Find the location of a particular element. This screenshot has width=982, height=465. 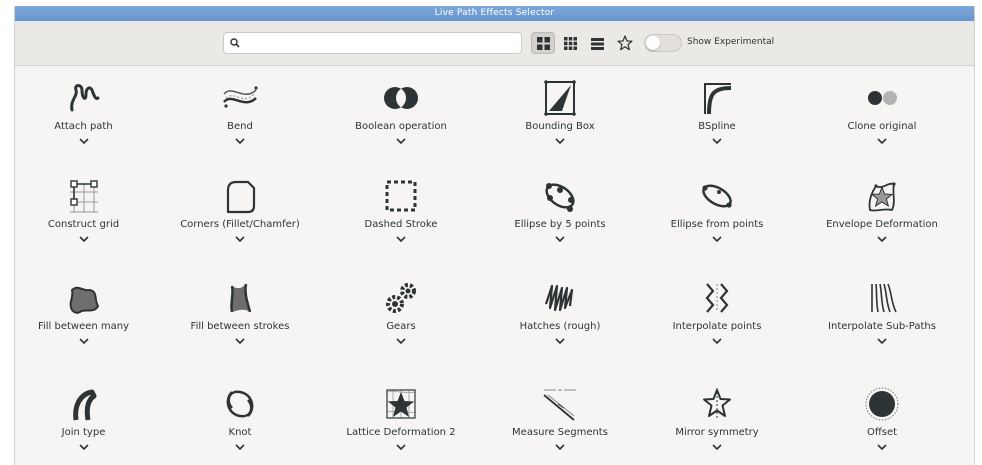

boolean-operation-icon is located at coordinates (401, 98).